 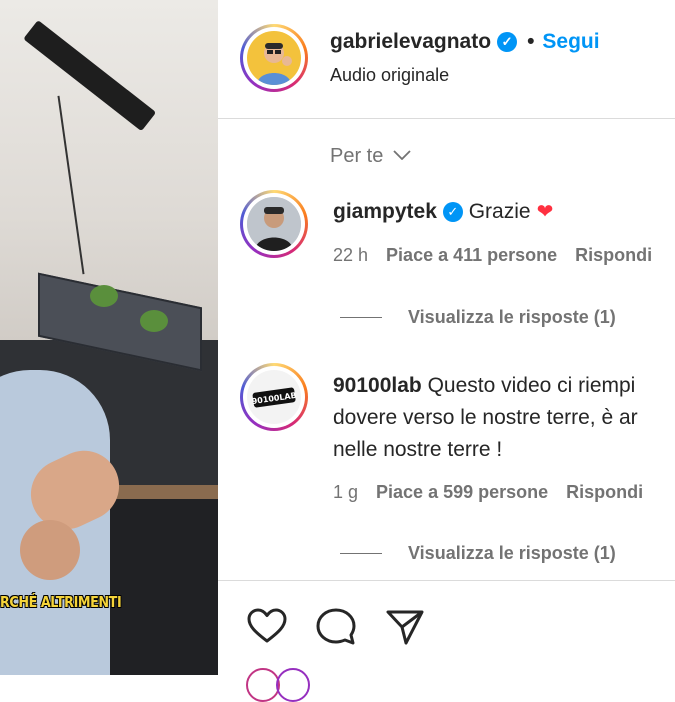 I want to click on commenter-avatar, so click(x=274, y=224).